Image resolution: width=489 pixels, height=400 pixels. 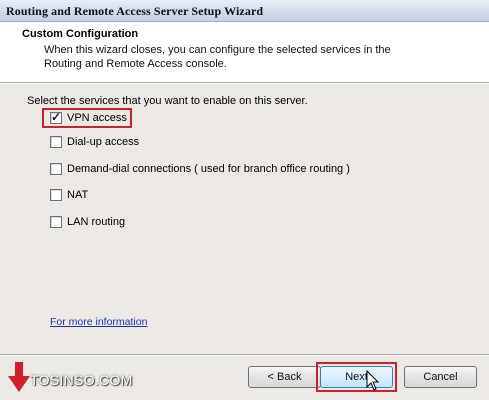 What do you see at coordinates (56, 222) in the screenshot?
I see `lan-routing-checkbox` at bounding box center [56, 222].